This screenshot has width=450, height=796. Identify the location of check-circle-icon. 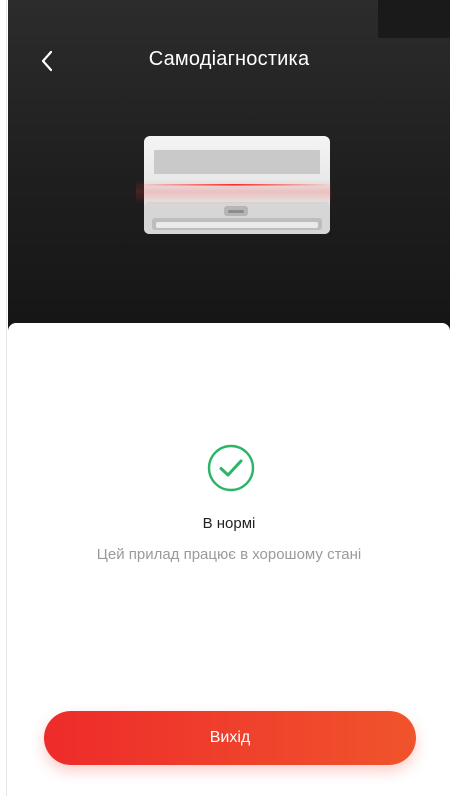
(231, 468).